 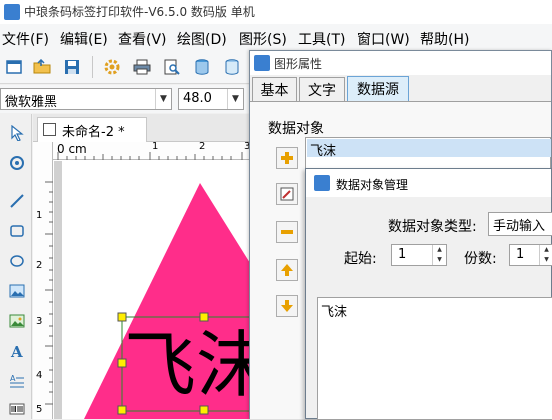 What do you see at coordinates (86, 99) in the screenshot?
I see `font-family-select: 微软雅黑 ▼` at bounding box center [86, 99].